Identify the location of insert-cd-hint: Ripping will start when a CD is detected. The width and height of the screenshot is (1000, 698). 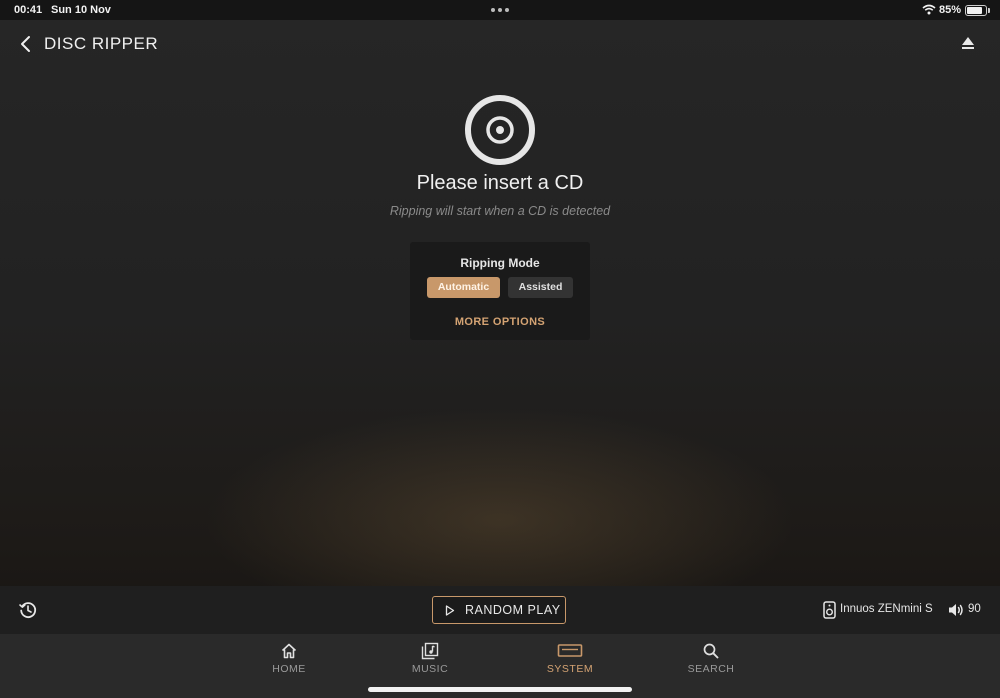
(500, 211).